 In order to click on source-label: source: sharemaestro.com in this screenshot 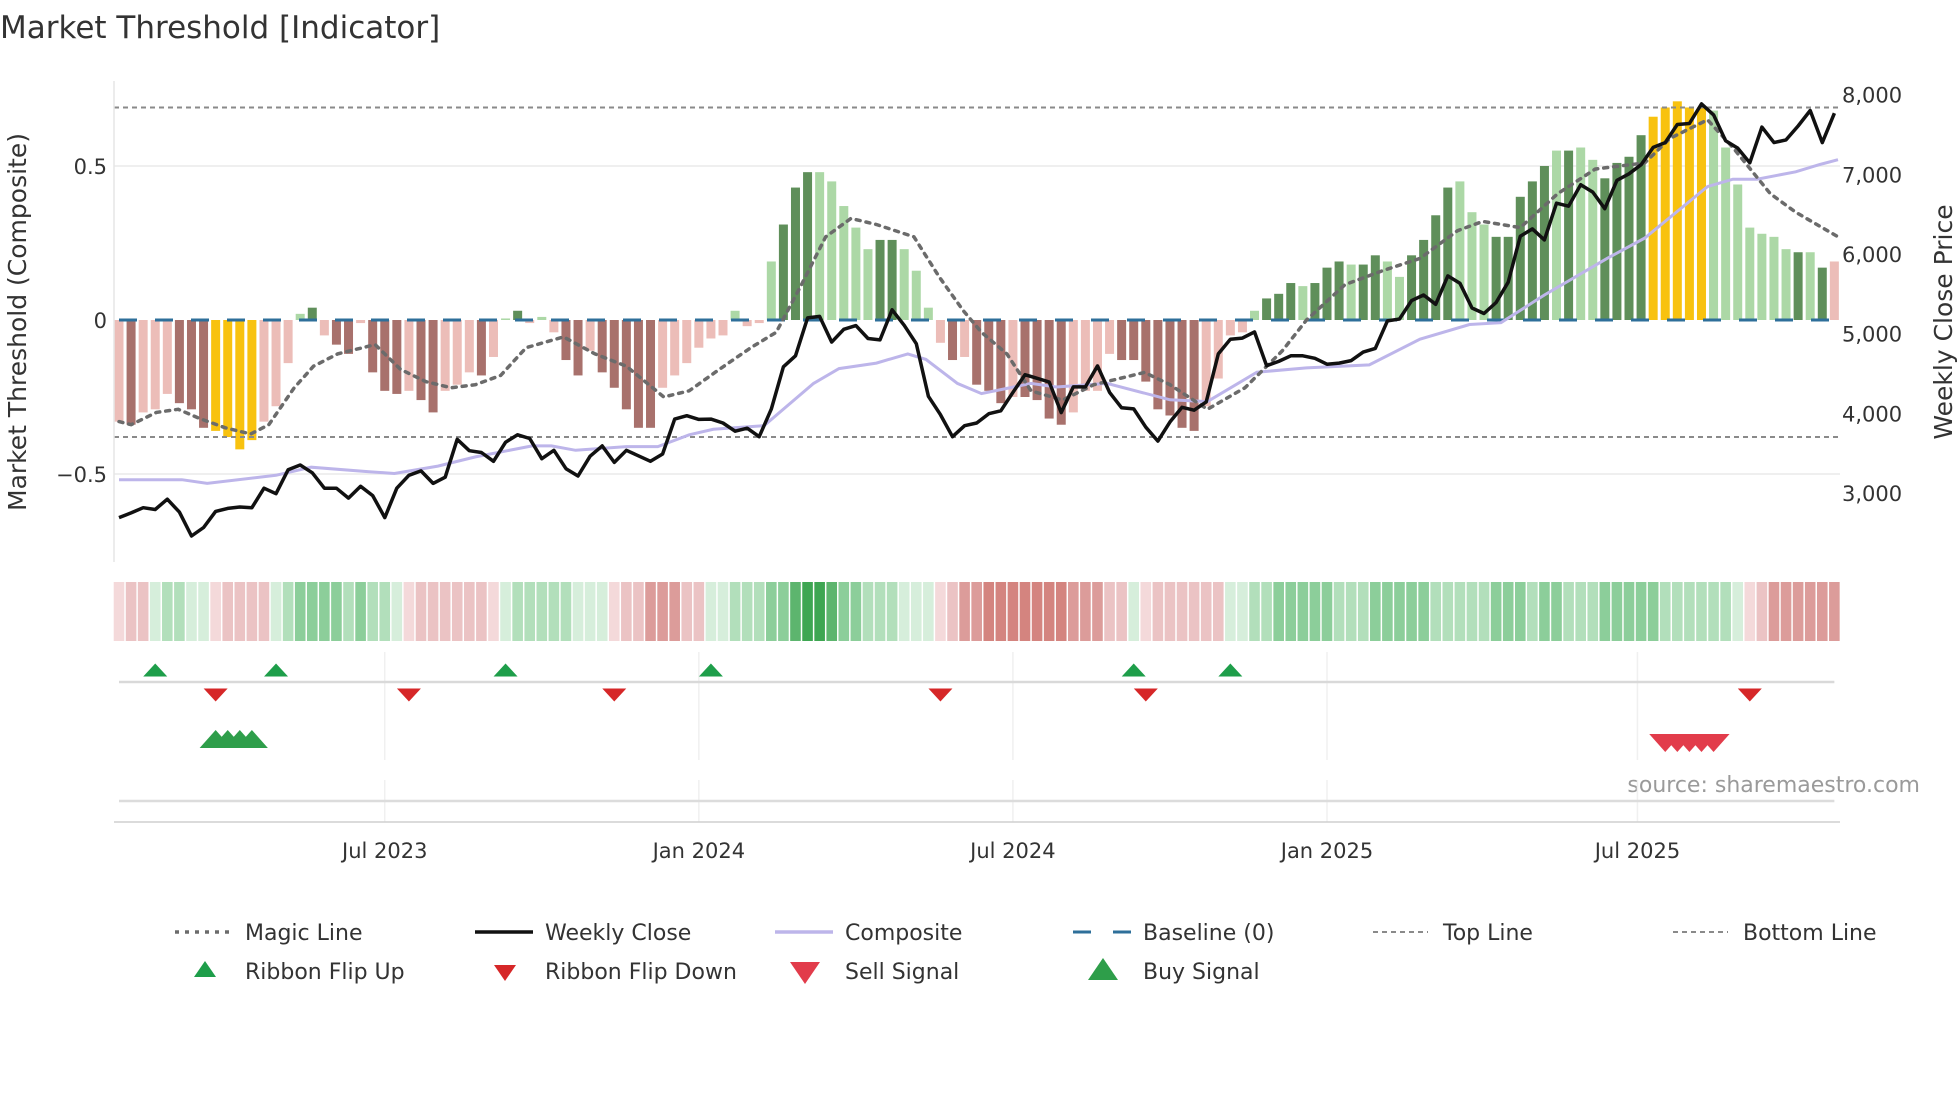, I will do `click(1773, 785)`.